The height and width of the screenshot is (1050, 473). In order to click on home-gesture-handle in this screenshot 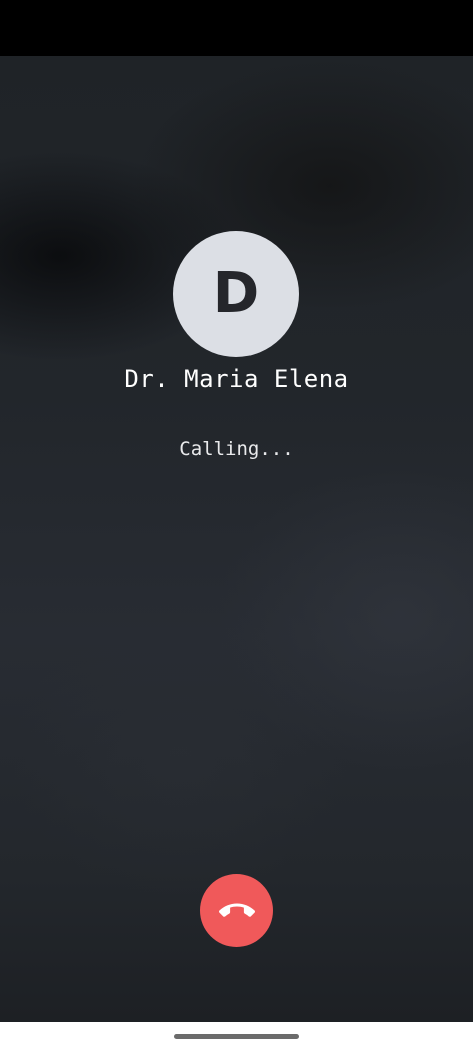, I will do `click(236, 1036)`.